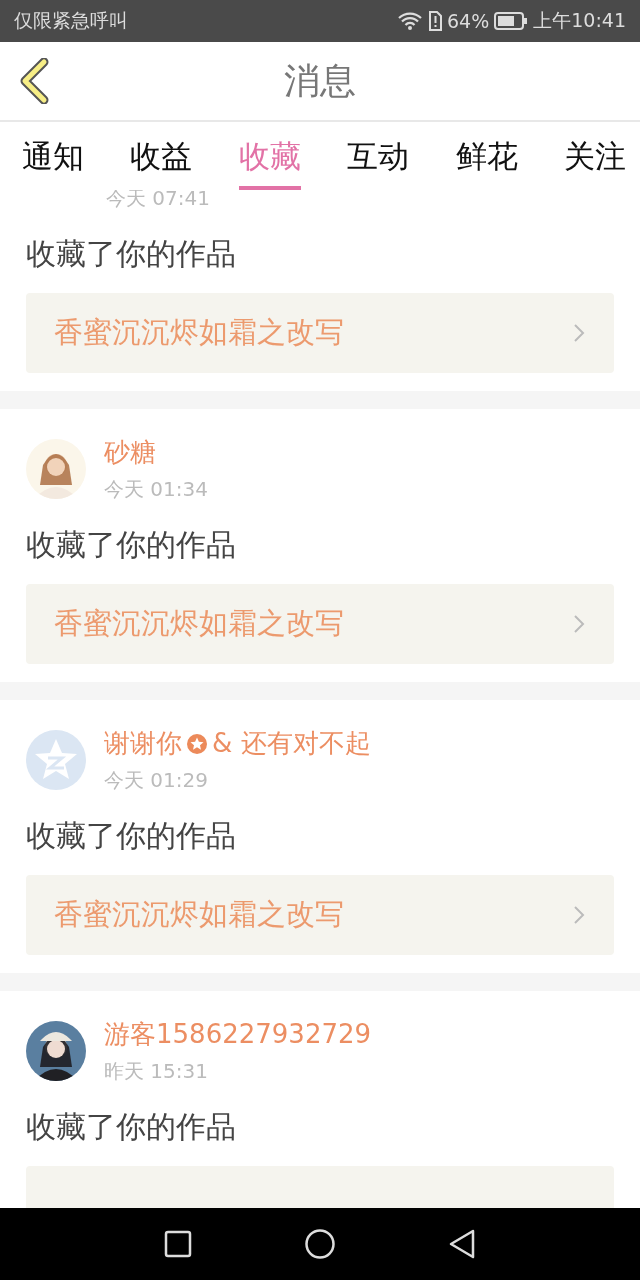 The image size is (640, 1280). I want to click on tab: 通知, so click(53, 156).